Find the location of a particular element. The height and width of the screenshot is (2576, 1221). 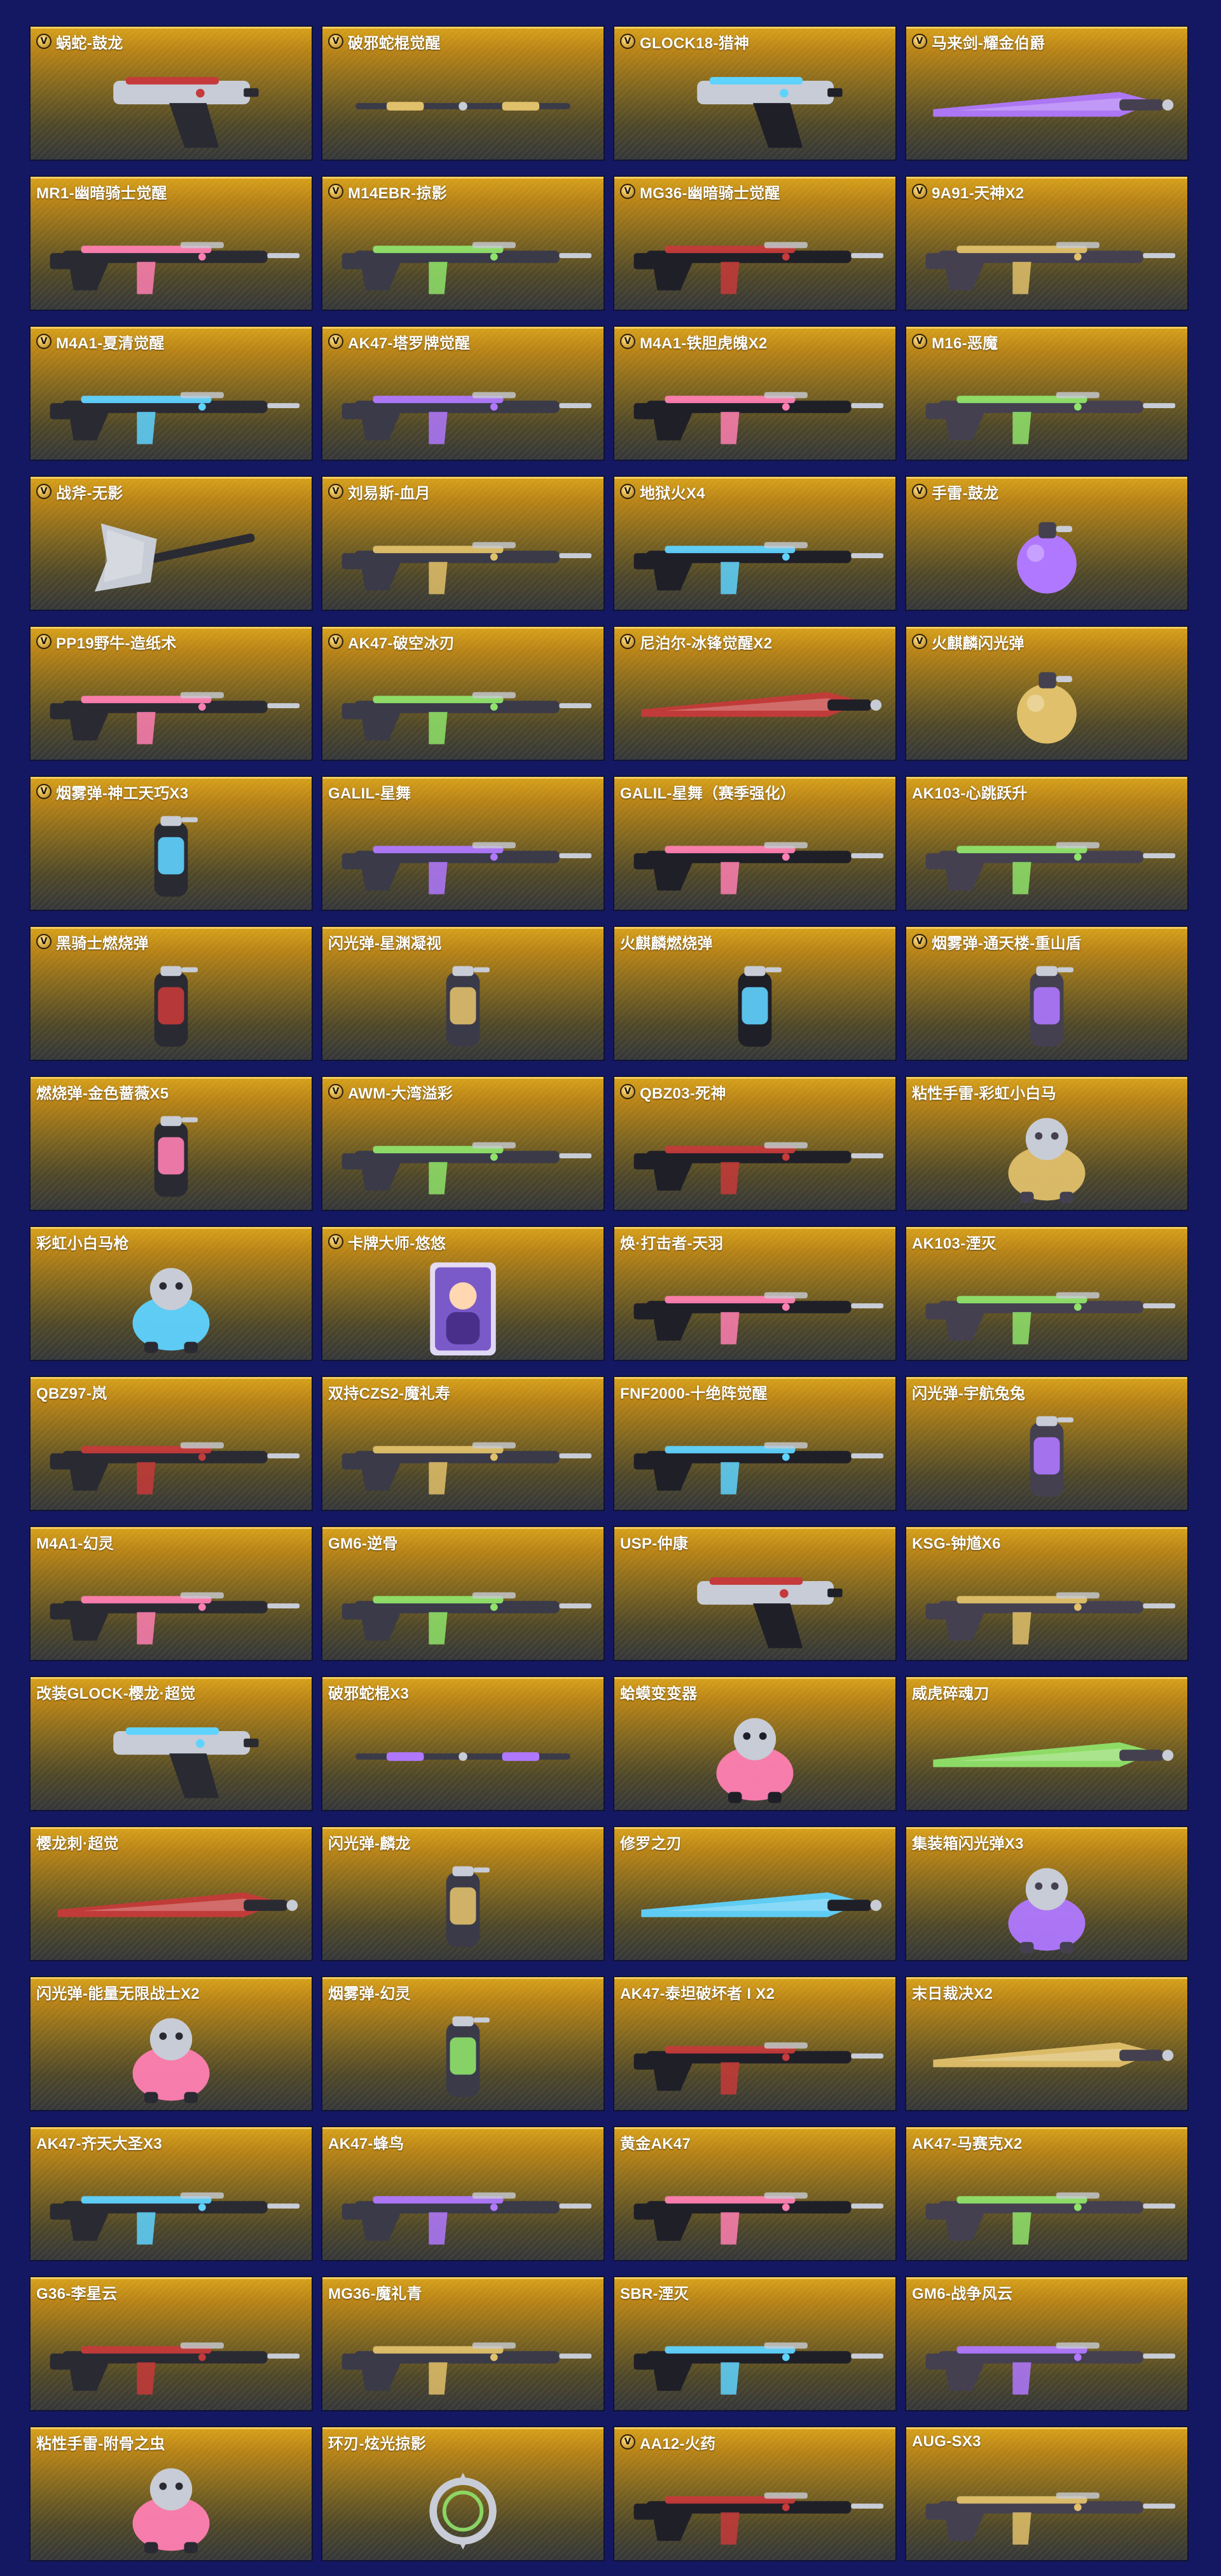

item-card: VGM6-逆骨 is located at coordinates (463, 1594).